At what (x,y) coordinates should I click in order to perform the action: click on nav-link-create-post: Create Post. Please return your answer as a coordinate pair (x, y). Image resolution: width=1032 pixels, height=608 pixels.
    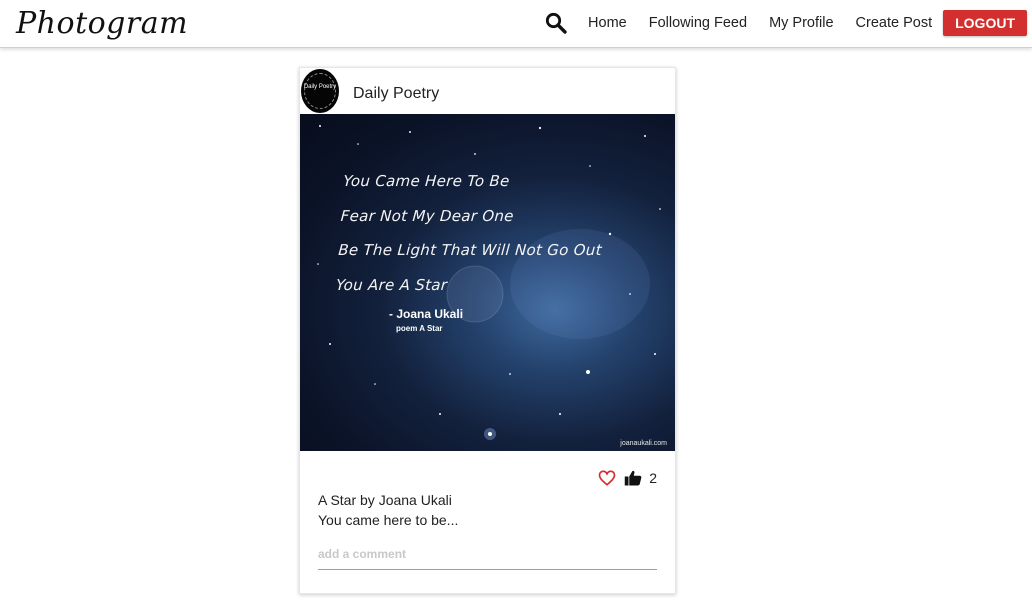
    Looking at the image, I should click on (894, 23).